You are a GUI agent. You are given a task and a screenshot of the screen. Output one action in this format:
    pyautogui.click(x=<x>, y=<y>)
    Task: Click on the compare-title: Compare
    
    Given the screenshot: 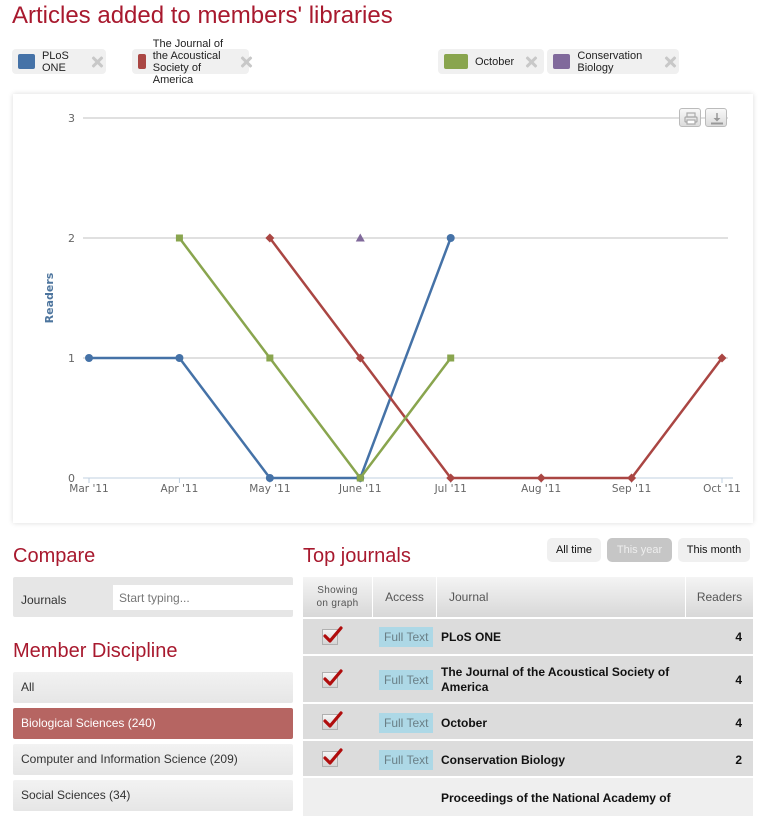 What is the action you would take?
    pyautogui.click(x=54, y=556)
    